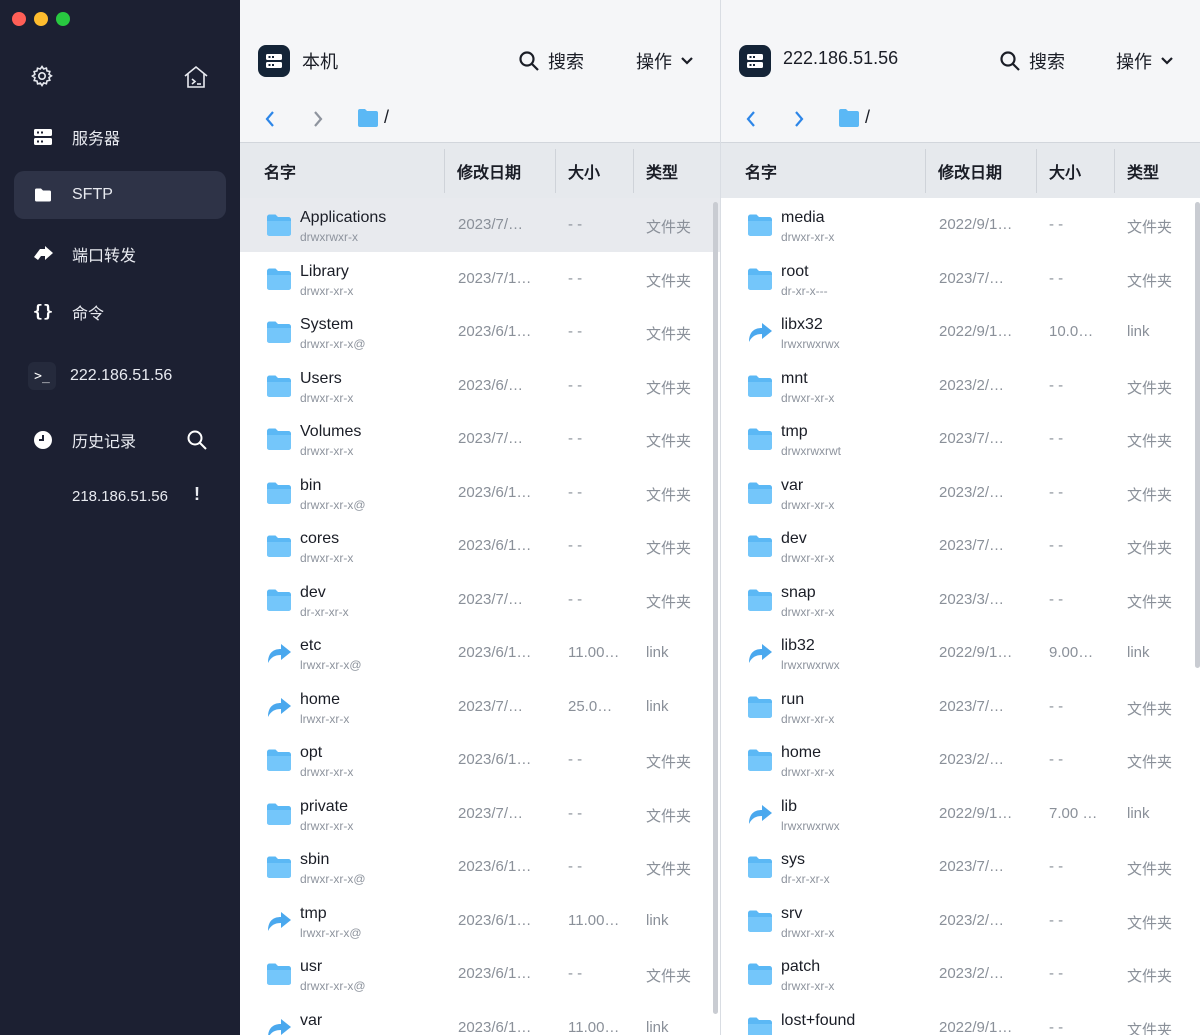  What do you see at coordinates (960, 493) in the screenshot?
I see `table-row: var drwxr-xr-x 2023/2/… - - 文件夹` at bounding box center [960, 493].